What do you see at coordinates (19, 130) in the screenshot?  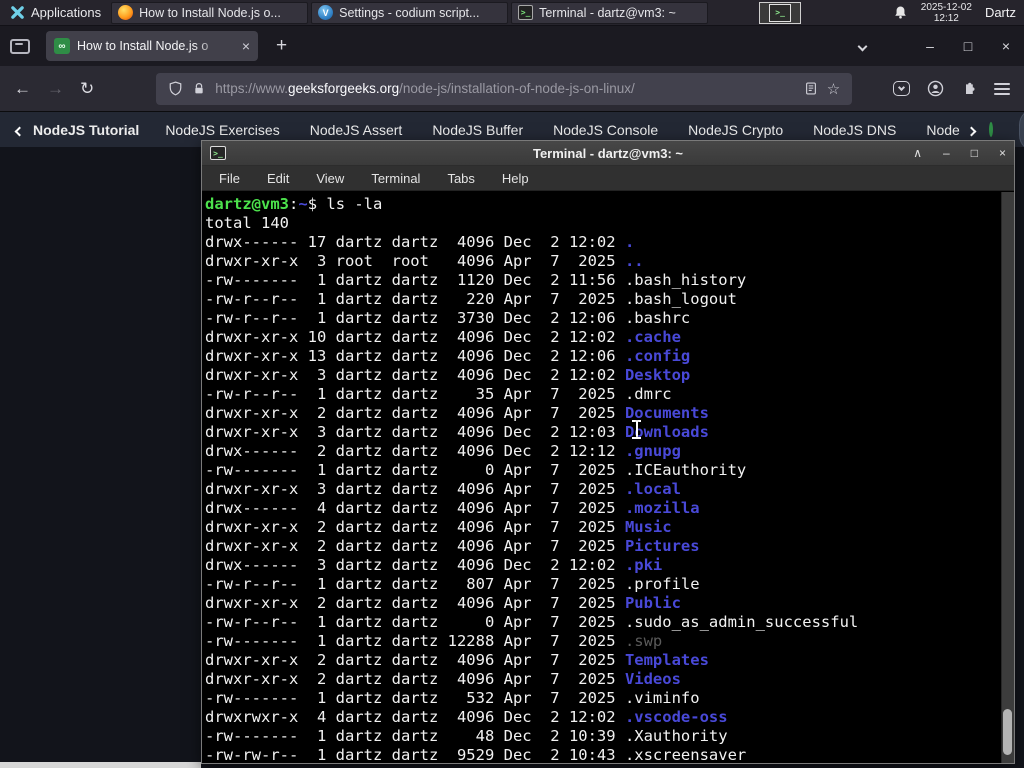 I see `nav-scroll-left-icon` at bounding box center [19, 130].